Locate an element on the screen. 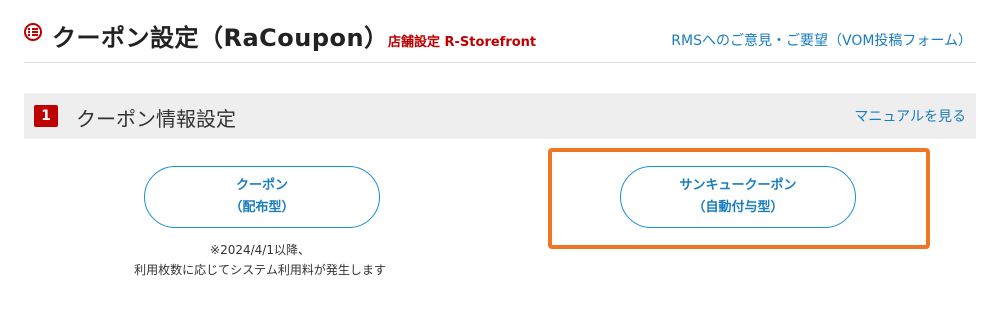 Image resolution: width=1000 pixels, height=332 pixels. button-label-line1: クーポン is located at coordinates (261, 185).